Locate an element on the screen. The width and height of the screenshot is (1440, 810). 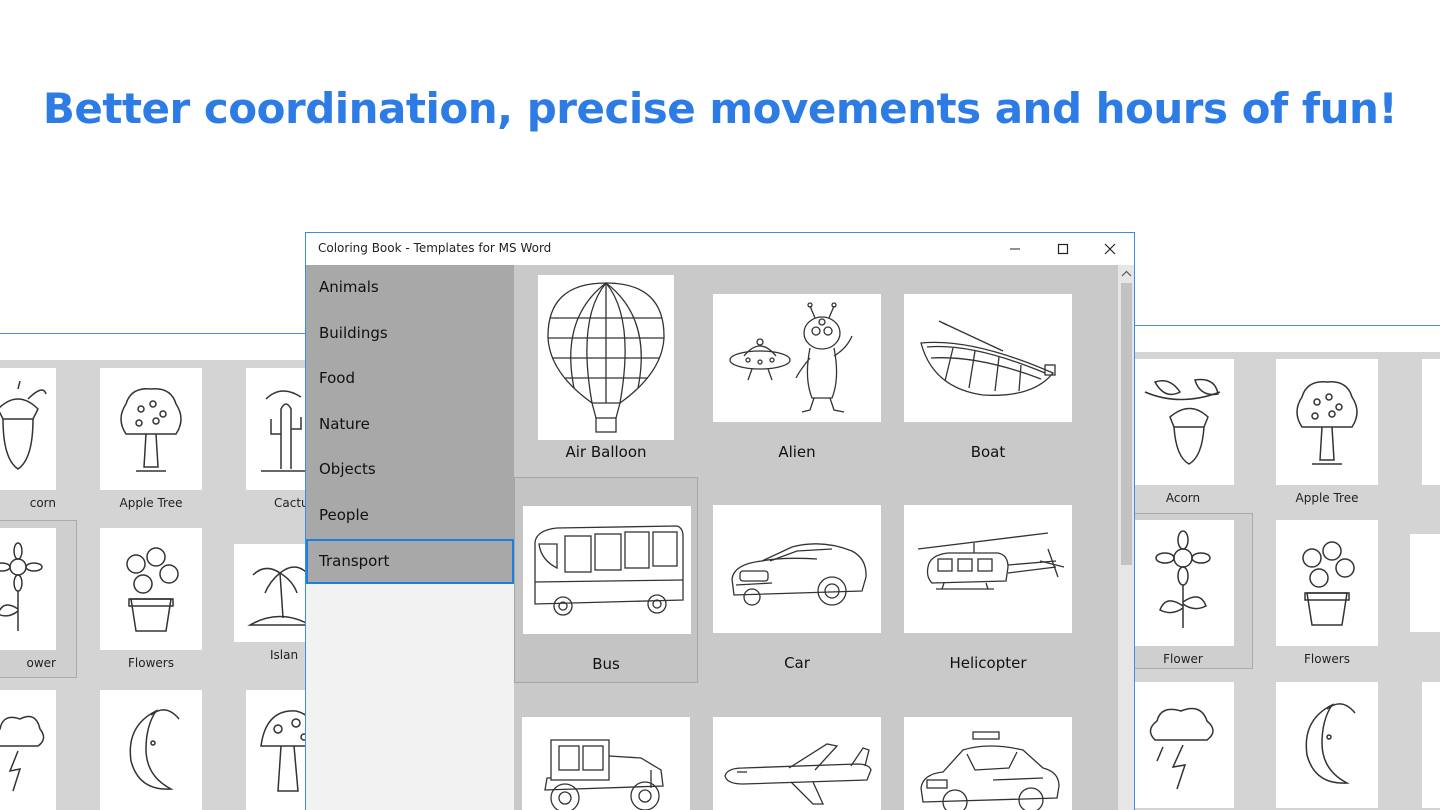
category-animals: Animals is located at coordinates (410, 288).